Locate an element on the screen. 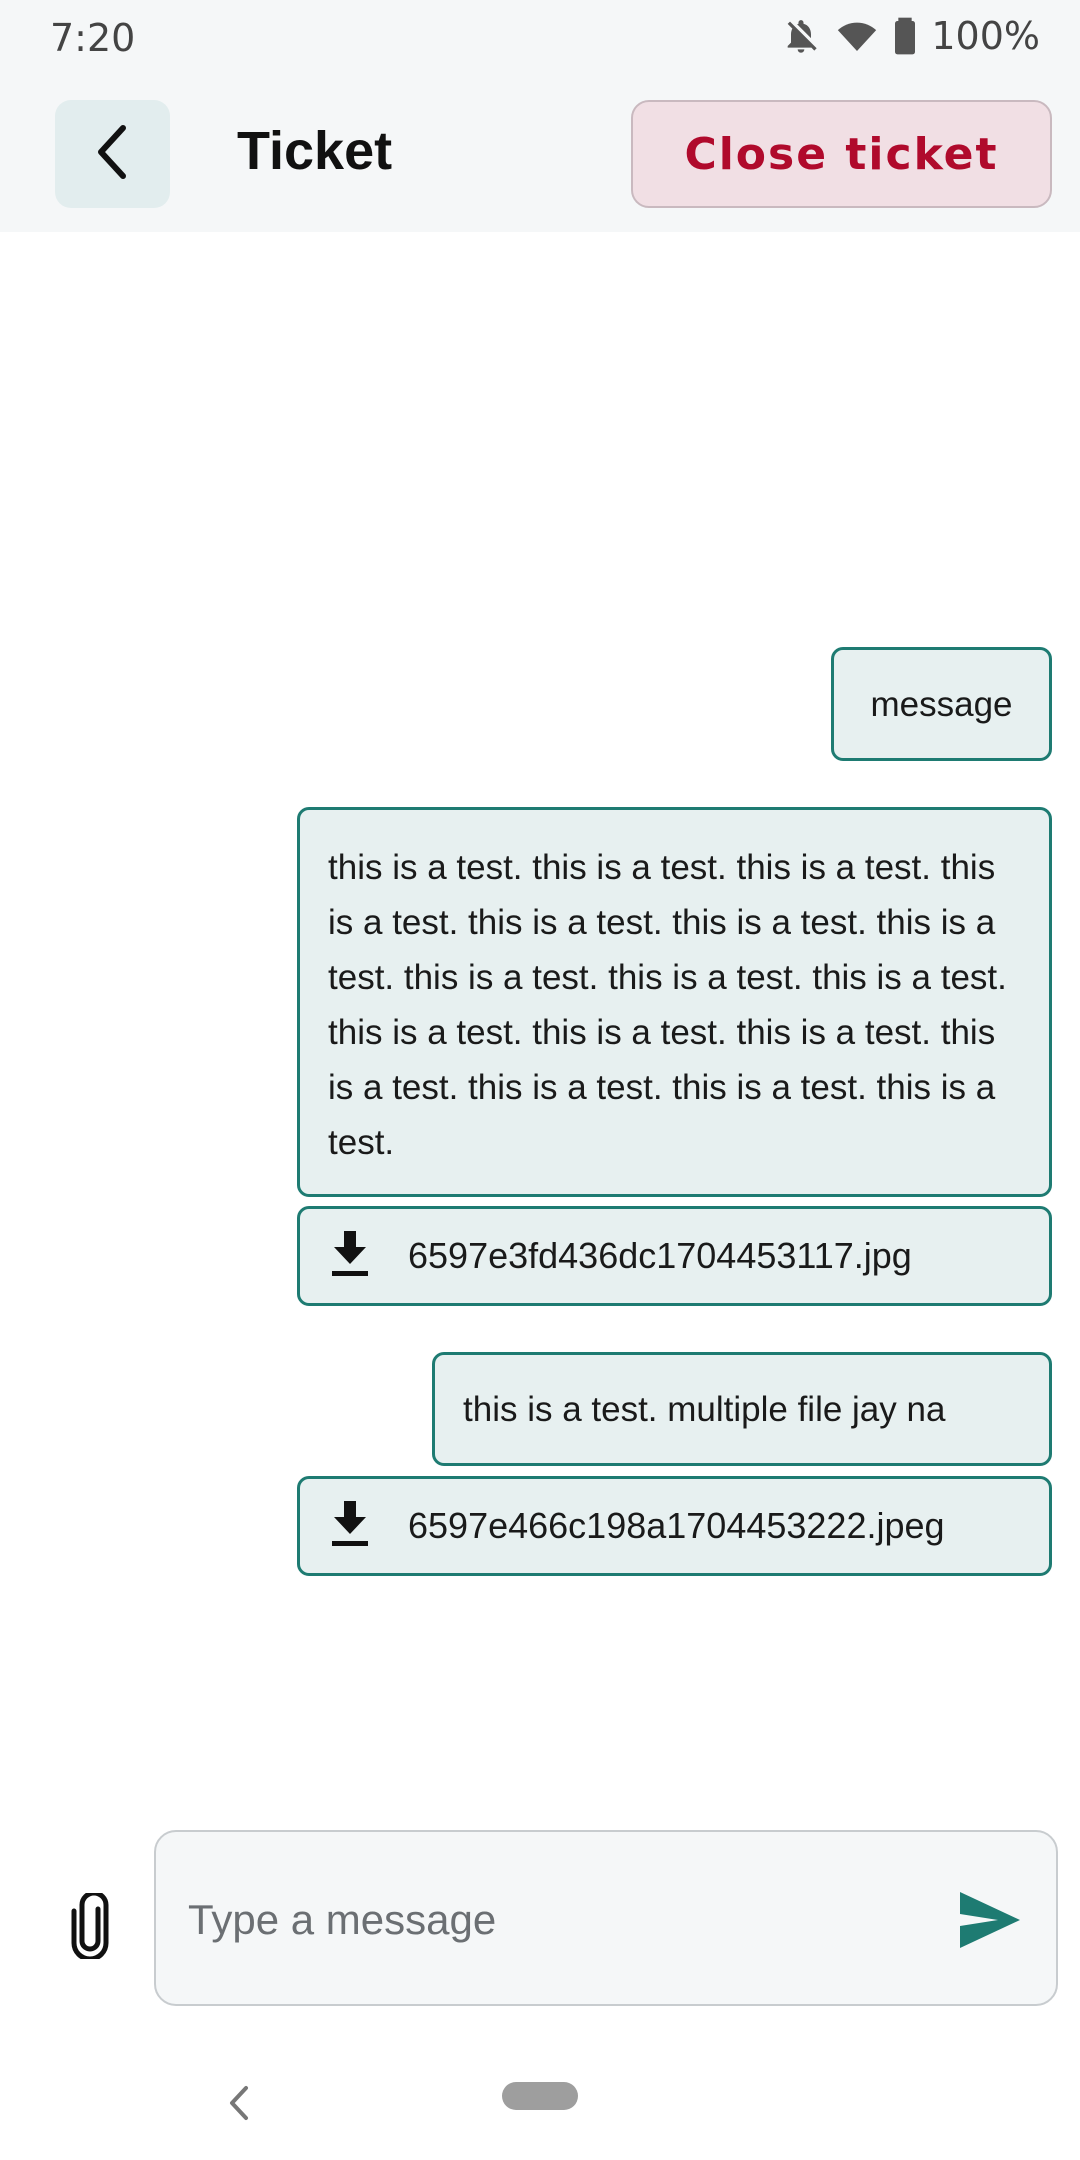  attach-button is located at coordinates (90, 1928).